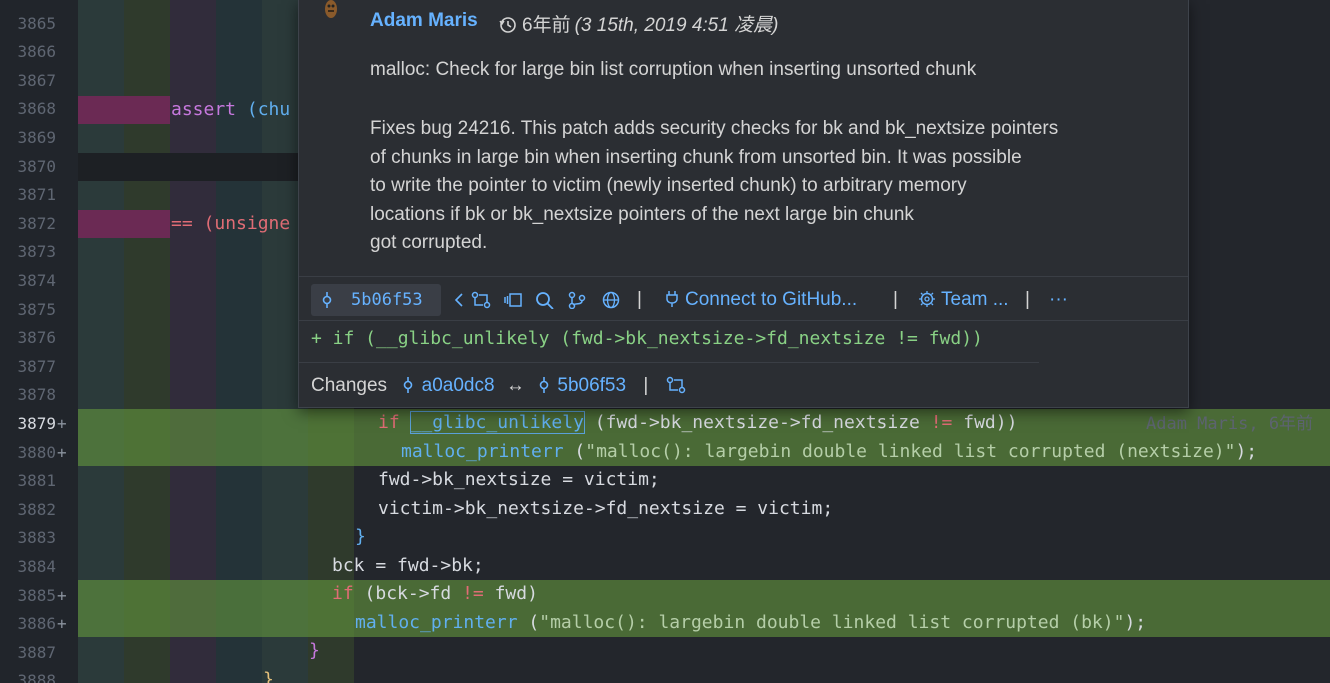 The image size is (1330, 683). I want to click on search-button, so click(545, 300).